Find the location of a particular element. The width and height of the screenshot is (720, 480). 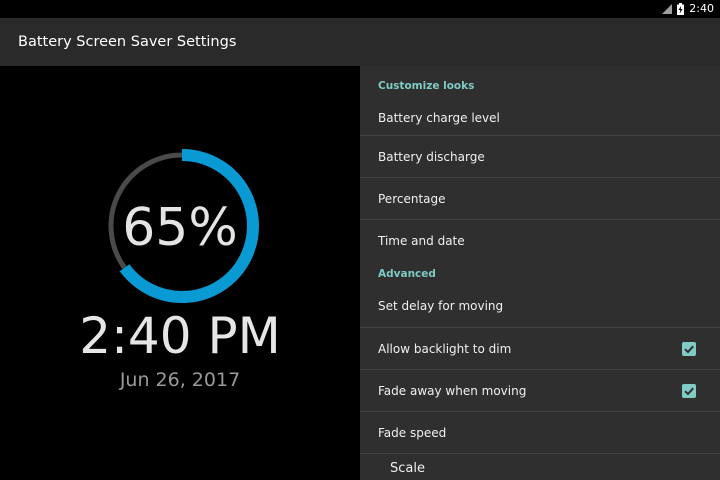

fade-away-checkbox is located at coordinates (689, 391).